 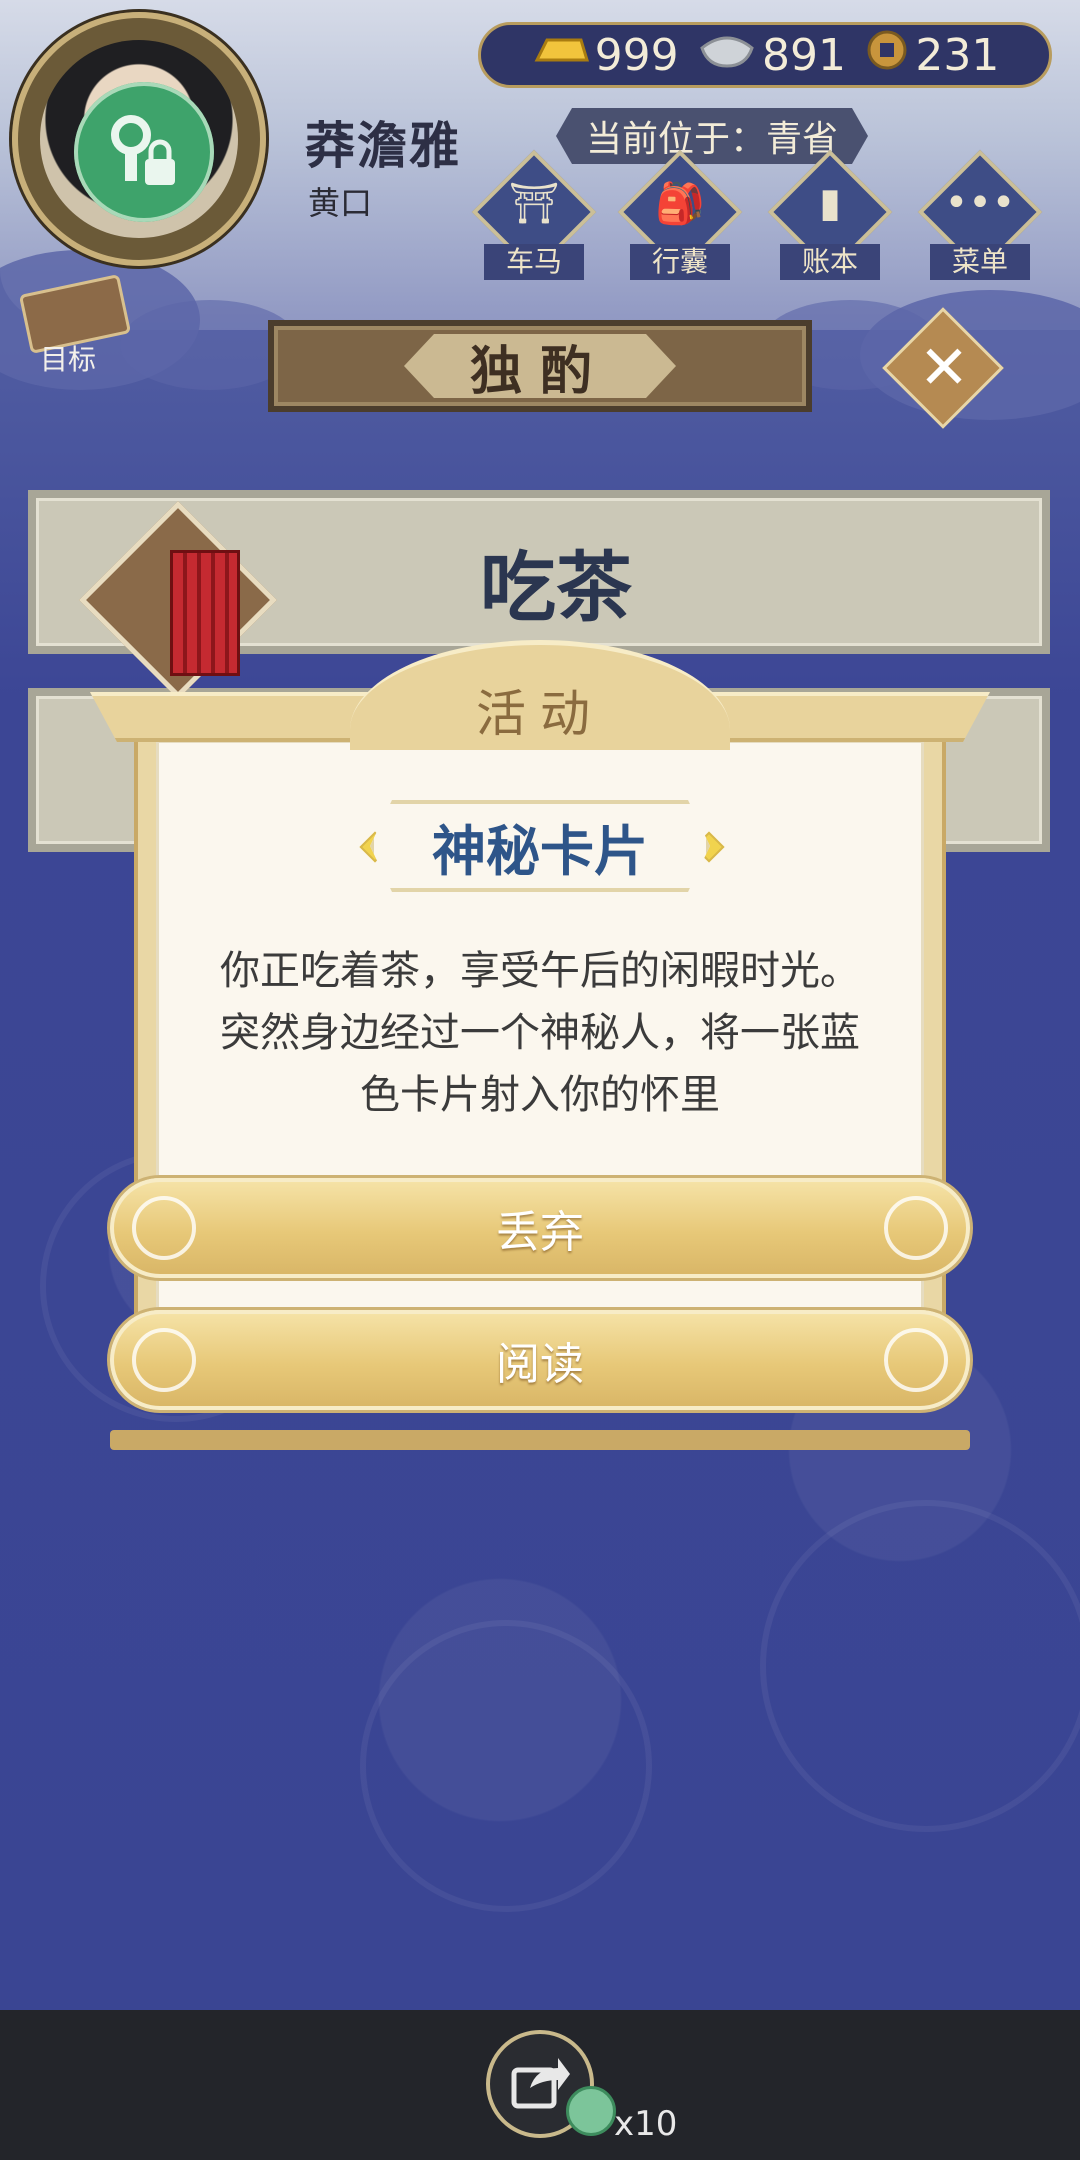 What do you see at coordinates (680, 262) in the screenshot?
I see `nav-bag-label: 行囊` at bounding box center [680, 262].